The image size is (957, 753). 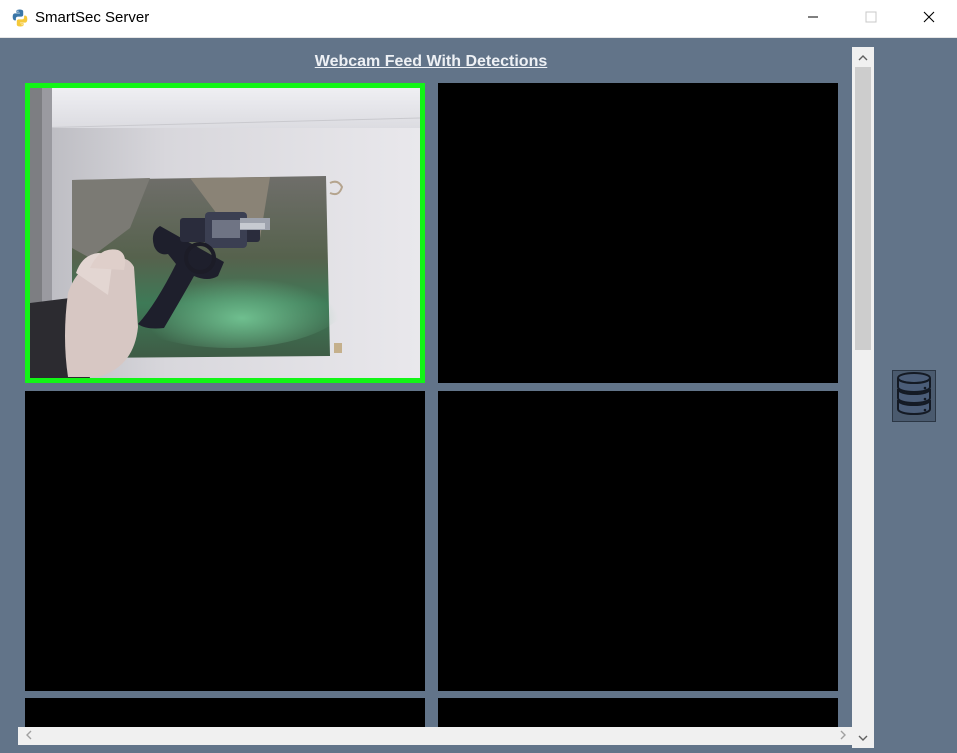 I want to click on database-icon, so click(x=914, y=396).